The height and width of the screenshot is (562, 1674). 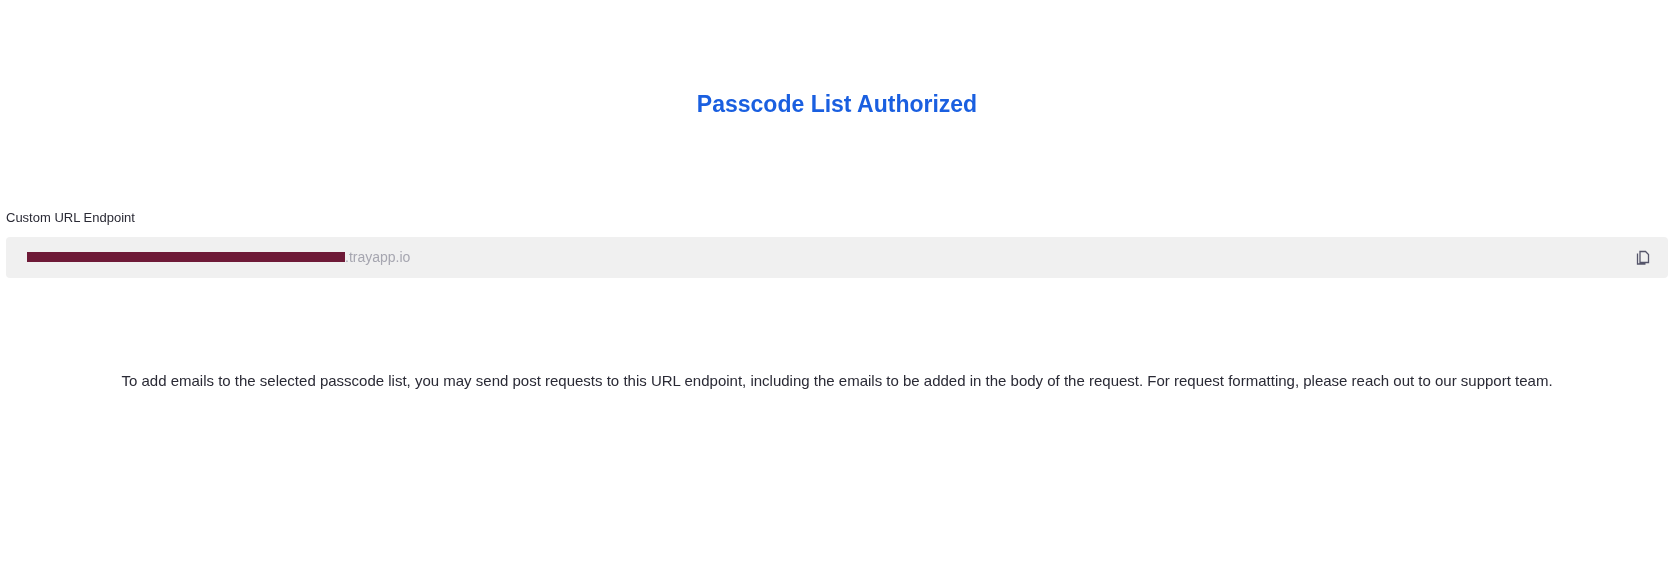 What do you see at coordinates (70, 218) in the screenshot?
I see `field-label: Custom URL Endpoint` at bounding box center [70, 218].